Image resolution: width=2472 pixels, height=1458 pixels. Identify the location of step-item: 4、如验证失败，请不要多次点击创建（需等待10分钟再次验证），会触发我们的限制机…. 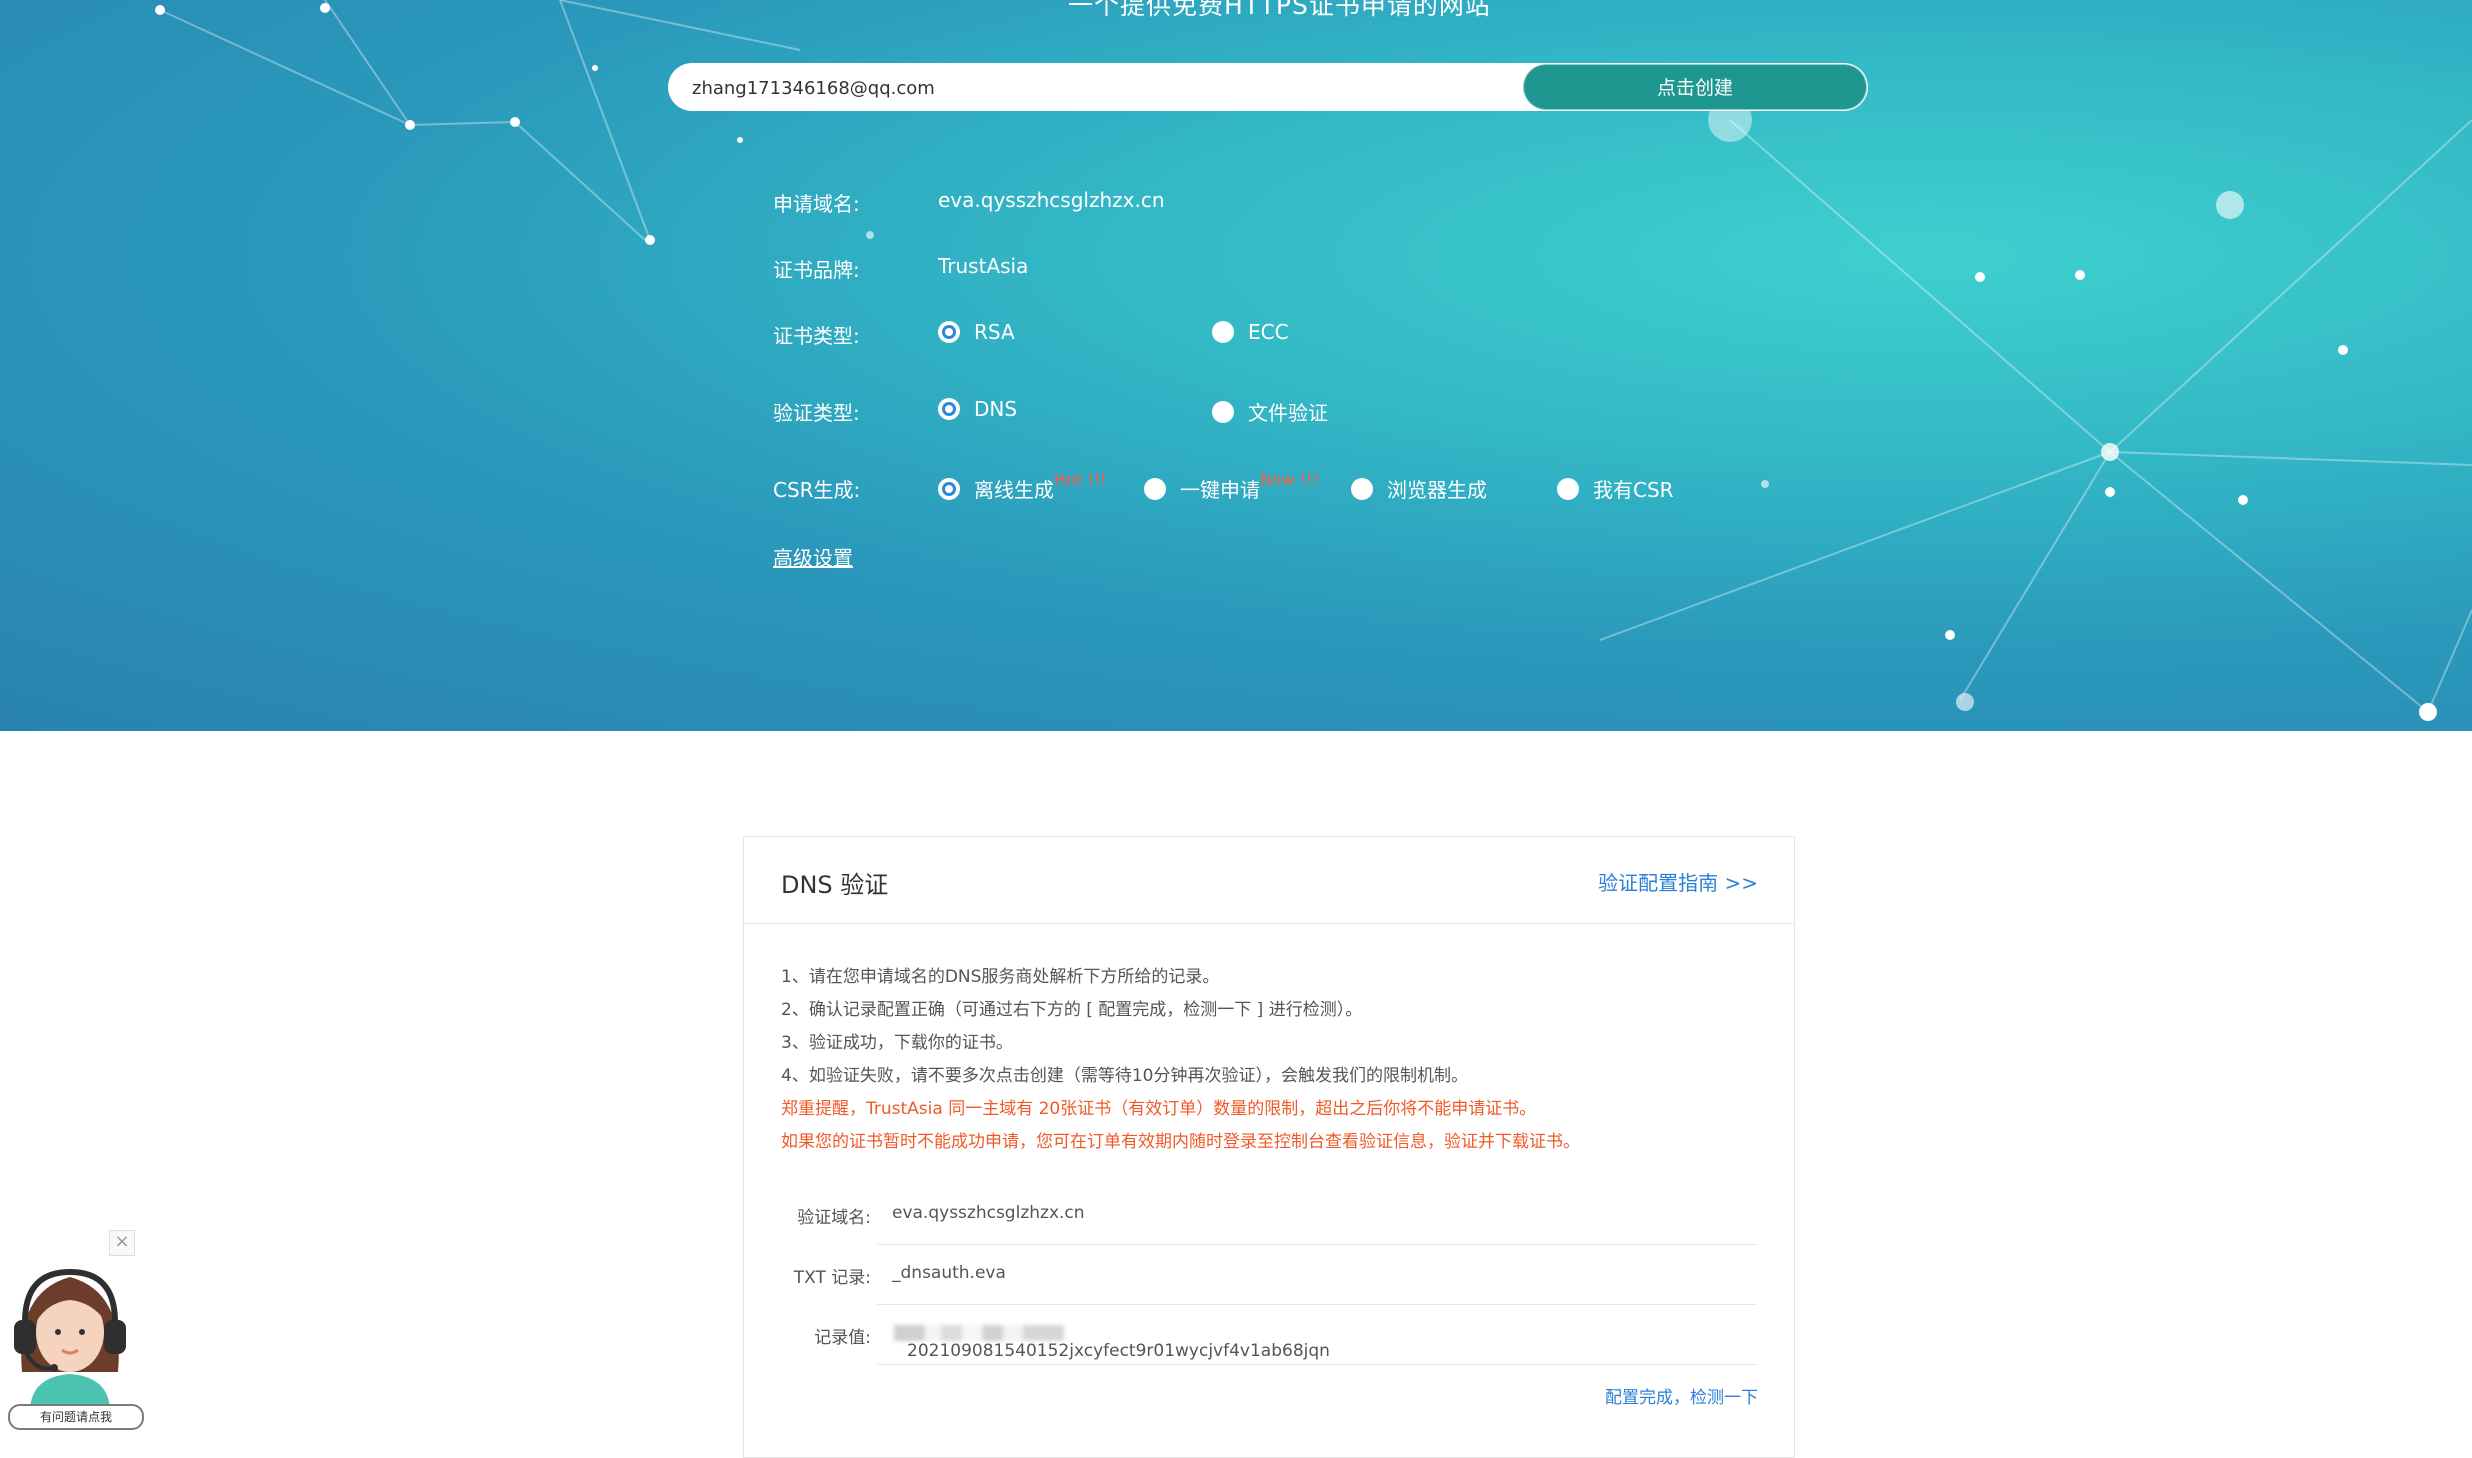
(1124, 1076).